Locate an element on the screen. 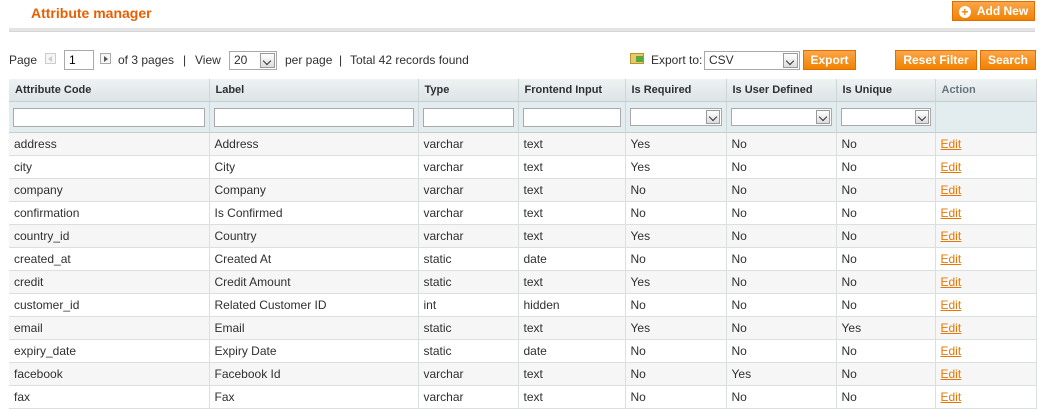 Image resolution: width=1042 pixels, height=412 pixels. filter-type-input is located at coordinates (468, 117).